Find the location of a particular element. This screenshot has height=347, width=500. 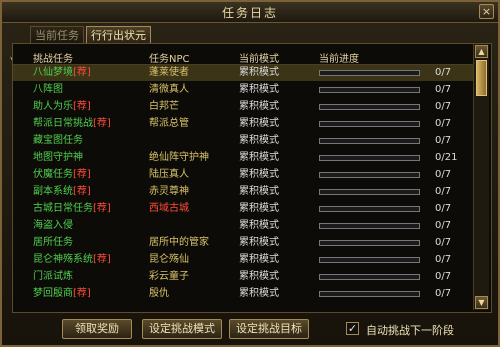

scrollbar: ▲ ▼ is located at coordinates (481, 177).